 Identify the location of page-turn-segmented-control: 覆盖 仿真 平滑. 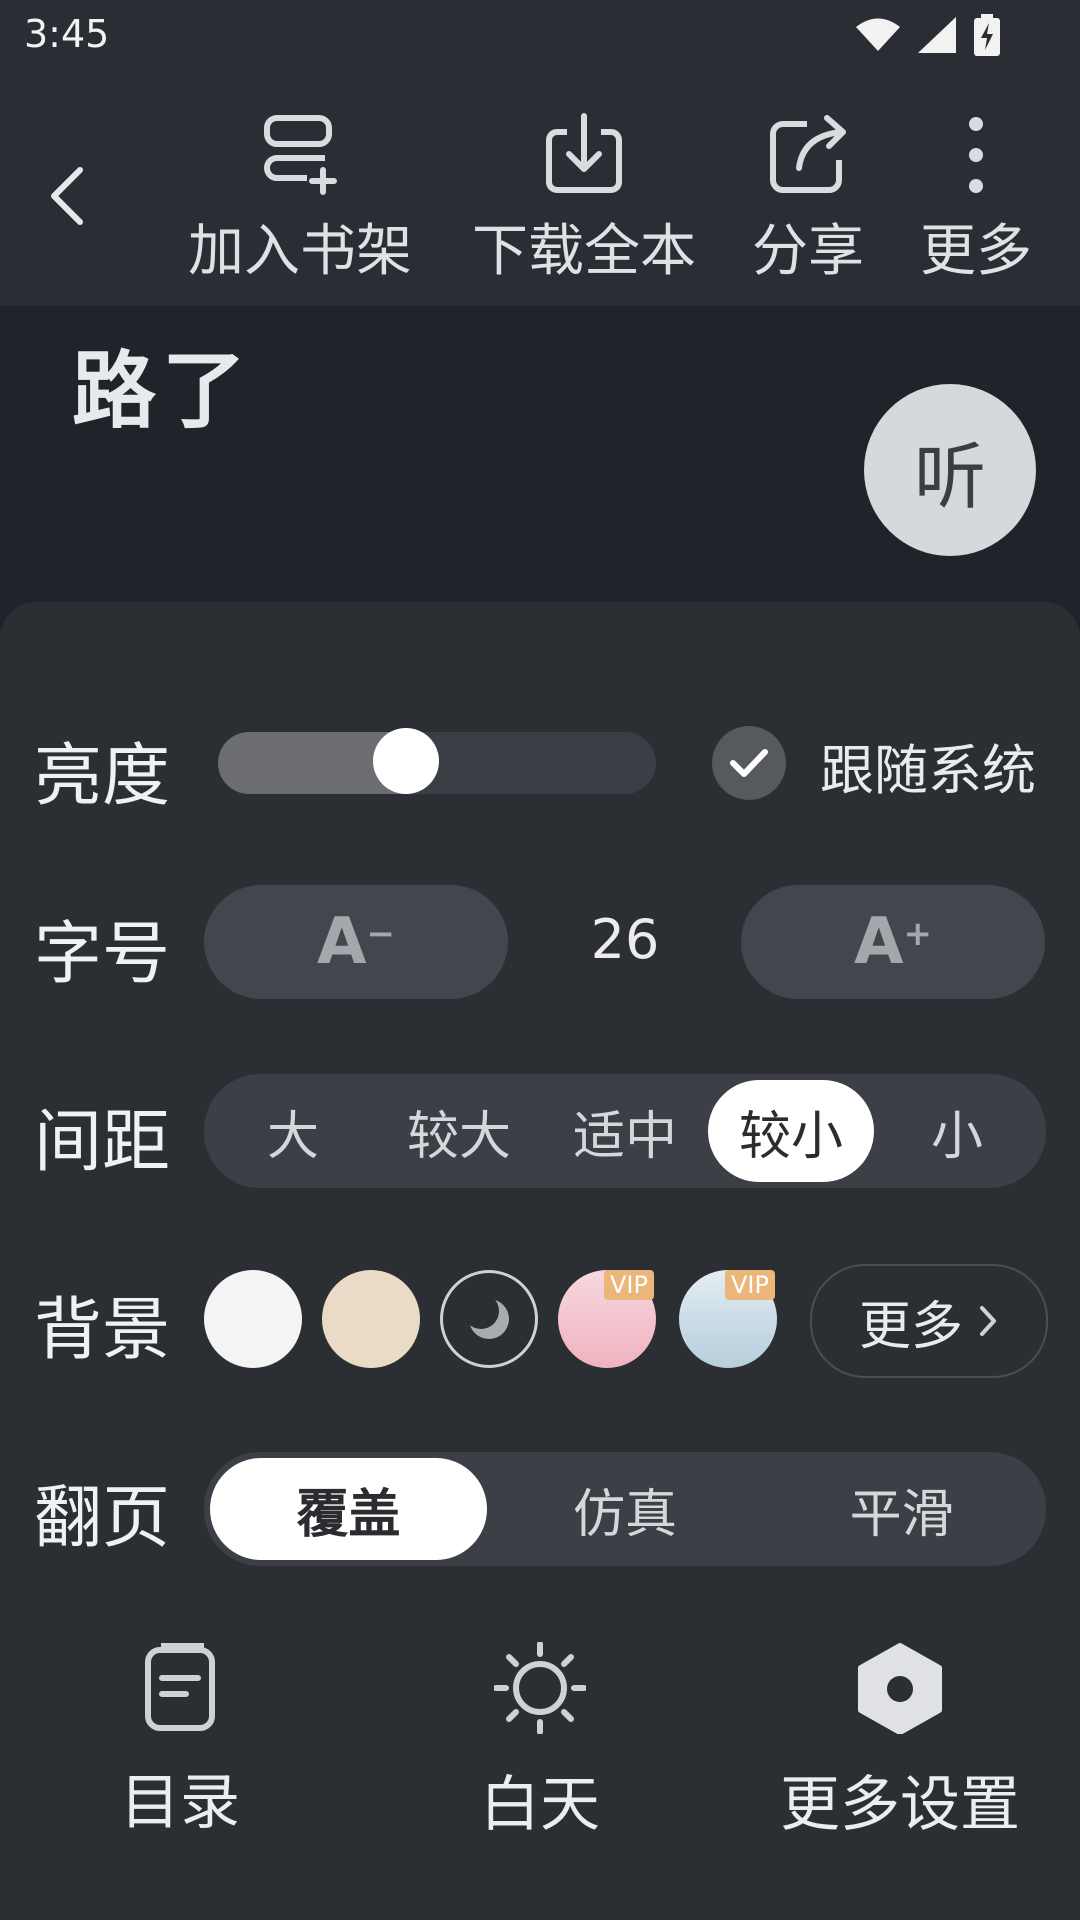
(625, 1509).